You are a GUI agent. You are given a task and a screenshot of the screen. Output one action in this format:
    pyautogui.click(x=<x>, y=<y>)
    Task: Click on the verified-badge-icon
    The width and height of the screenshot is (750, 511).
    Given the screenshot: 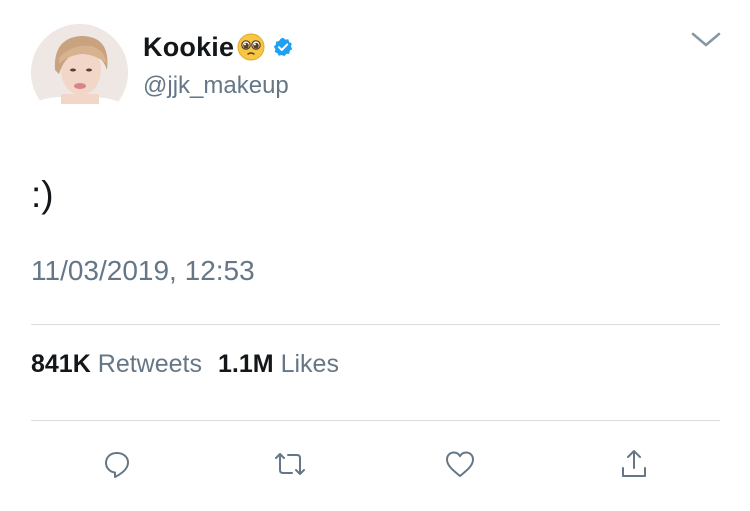 What is the action you would take?
    pyautogui.click(x=283, y=47)
    